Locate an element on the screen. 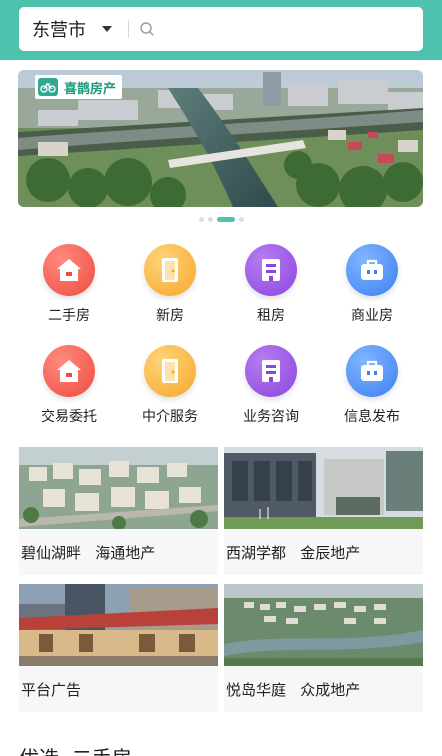 Image resolution: width=442 pixels, height=756 pixels. category-label: 交易委托 is located at coordinates (69, 417).